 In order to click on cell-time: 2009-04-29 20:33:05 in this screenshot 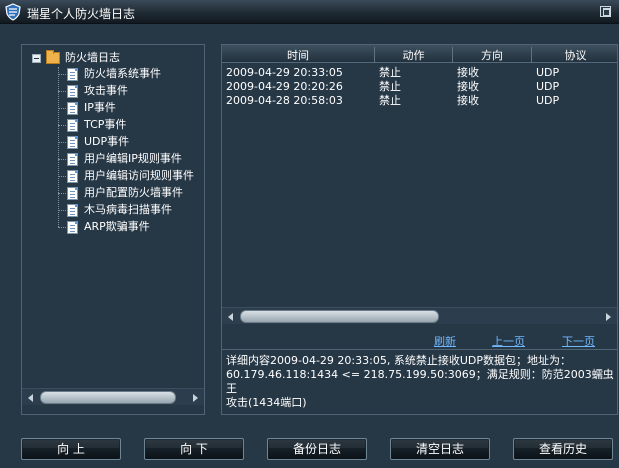, I will do `click(284, 72)`.